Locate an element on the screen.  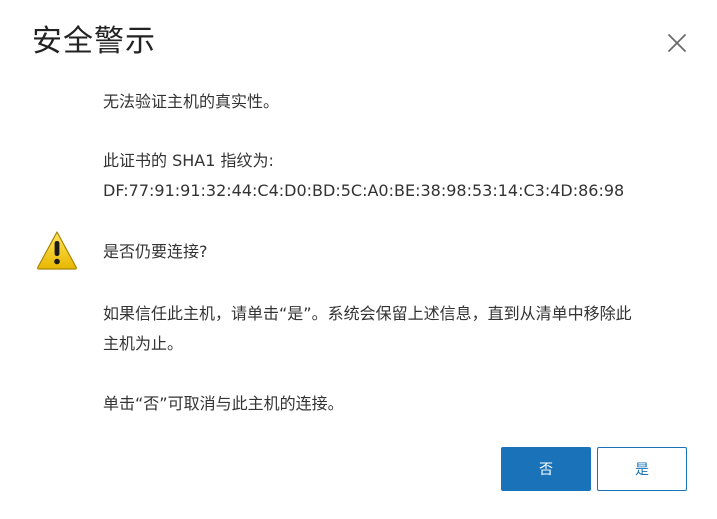
trust-instruction-line1: 如果信任此主机，请单击“是”。系统会保留上述信息，直到从清单中移除此 is located at coordinates (367, 313).